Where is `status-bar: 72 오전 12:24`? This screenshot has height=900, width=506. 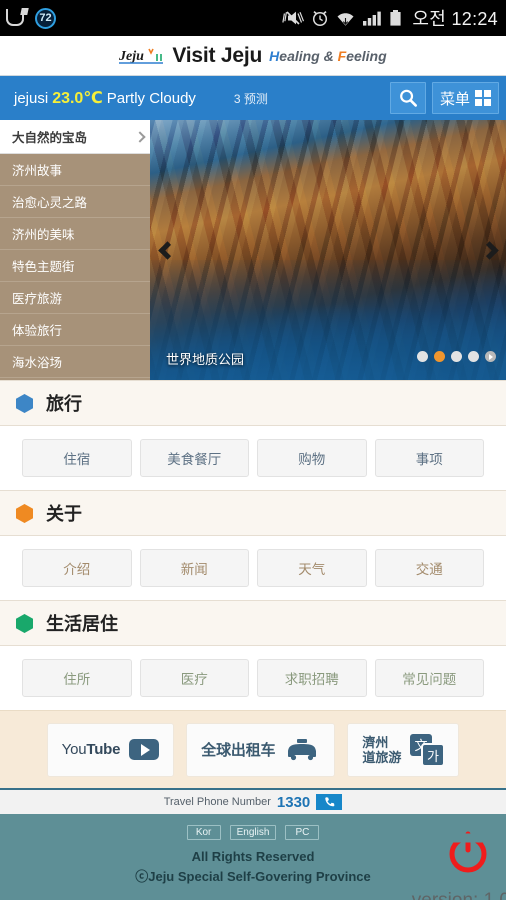
status-bar: 72 오전 12:24 is located at coordinates (253, 18).